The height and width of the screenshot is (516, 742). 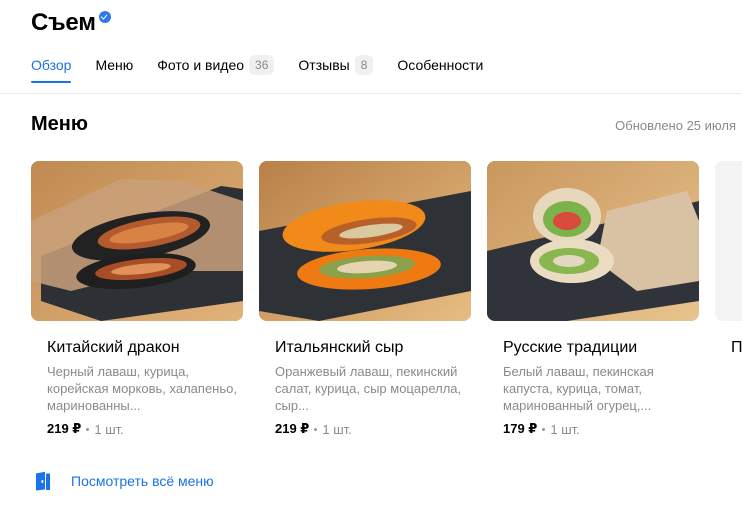 I want to click on verified-badge-icon, so click(x=104, y=17).